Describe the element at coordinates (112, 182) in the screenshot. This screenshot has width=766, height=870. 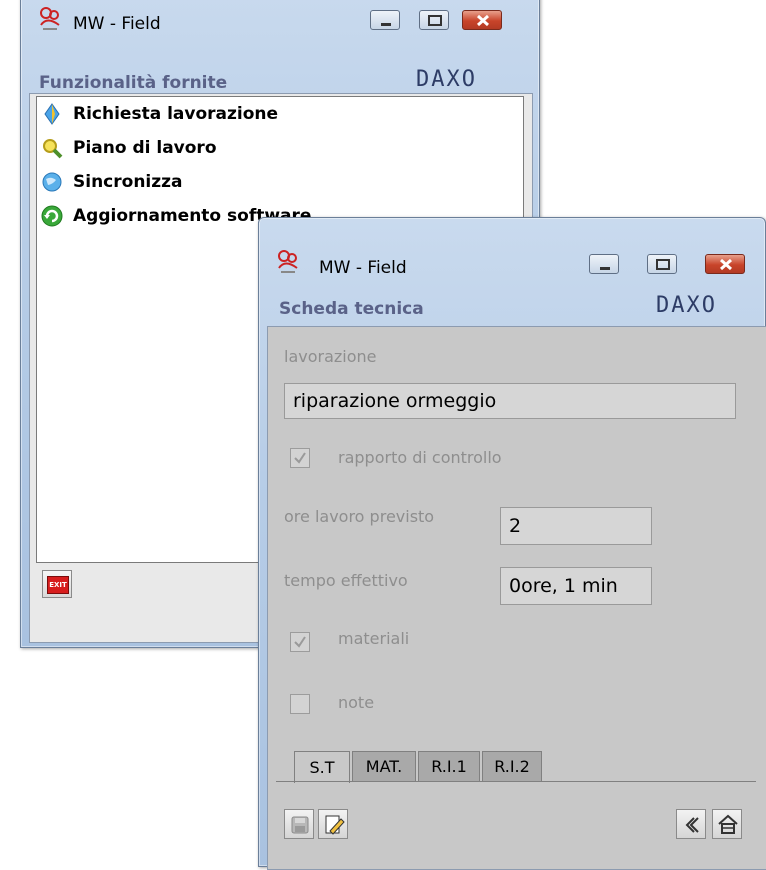
I see `list-item-sincronizza: Sincronizza` at that location.